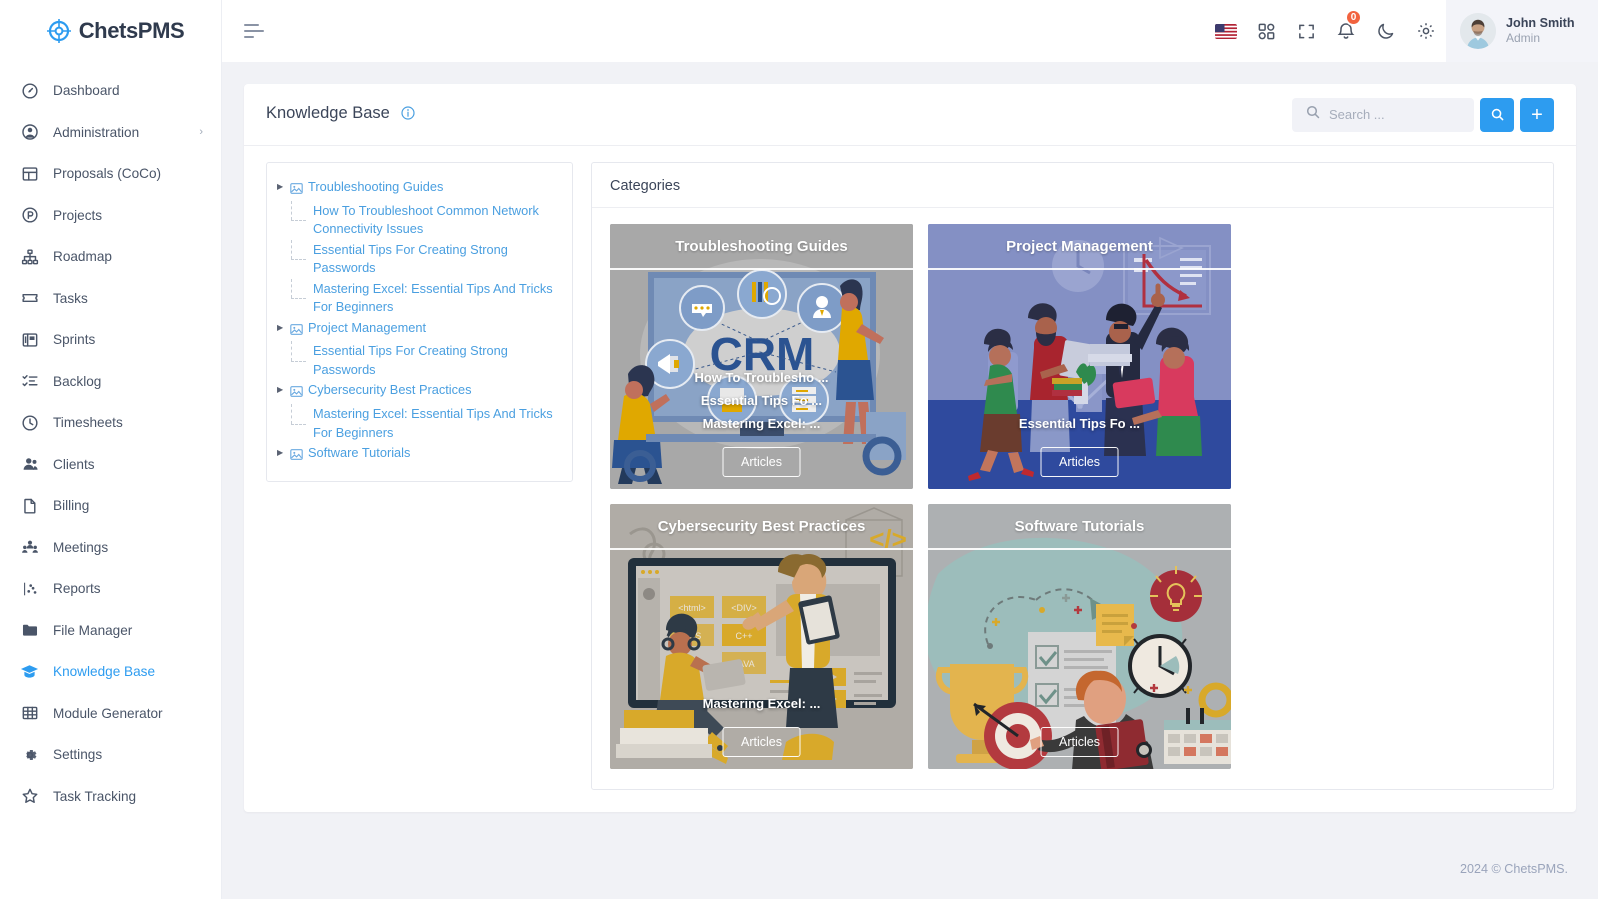 This screenshot has width=1598, height=899. Describe the element at coordinates (110, 714) in the screenshot. I see `sidebar-item-module-generator: Module Generator` at that location.